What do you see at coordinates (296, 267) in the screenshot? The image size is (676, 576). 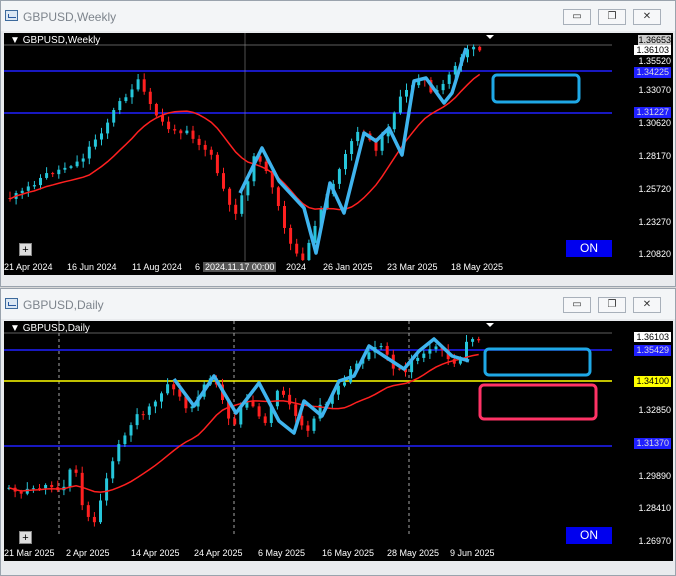 I see `x-tick: 2024` at bounding box center [296, 267].